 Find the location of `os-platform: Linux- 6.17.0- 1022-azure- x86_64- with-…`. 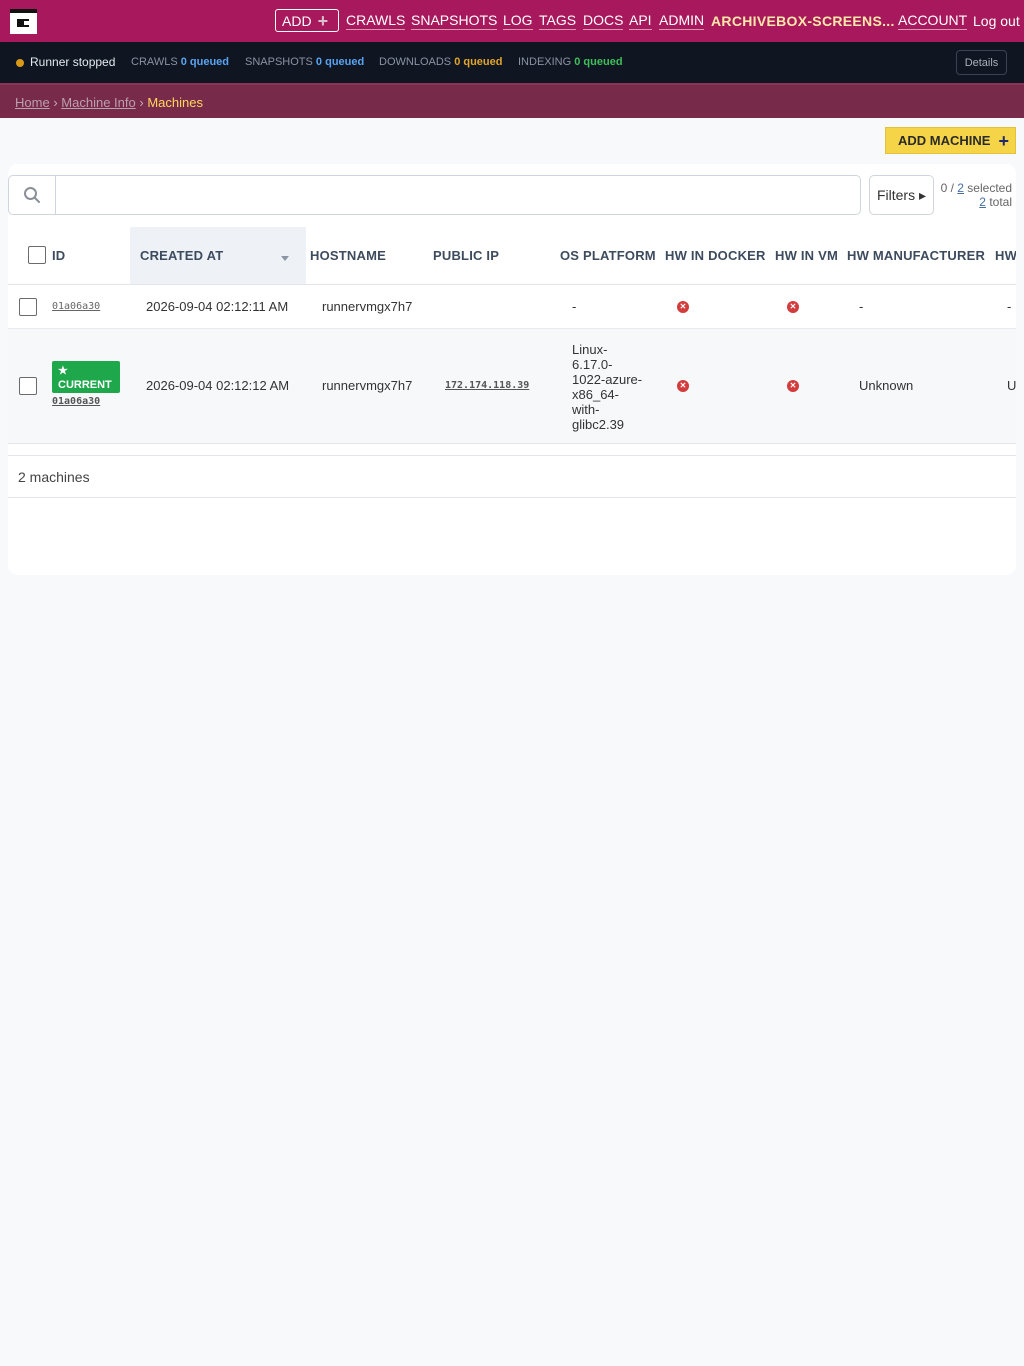

os-platform: Linux- 6.17.0- 1022-azure- x86_64- with-… is located at coordinates (607, 387).